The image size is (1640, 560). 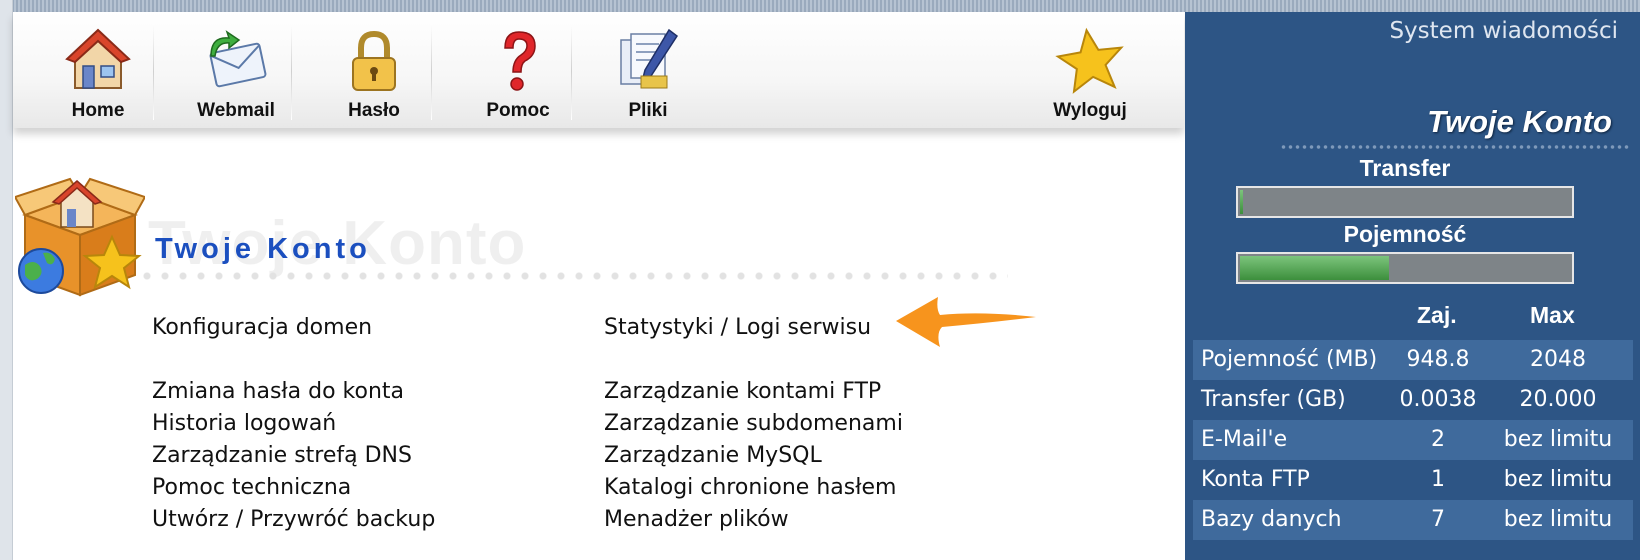 I want to click on stat-name: Pojemność (MB), so click(x=1289, y=359).